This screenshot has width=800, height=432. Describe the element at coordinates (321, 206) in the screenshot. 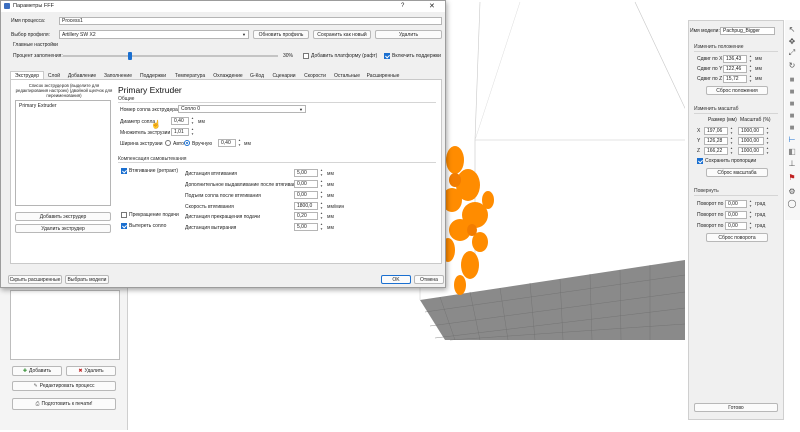

I see `retract-speed-spinner: ▲ ▼` at that location.